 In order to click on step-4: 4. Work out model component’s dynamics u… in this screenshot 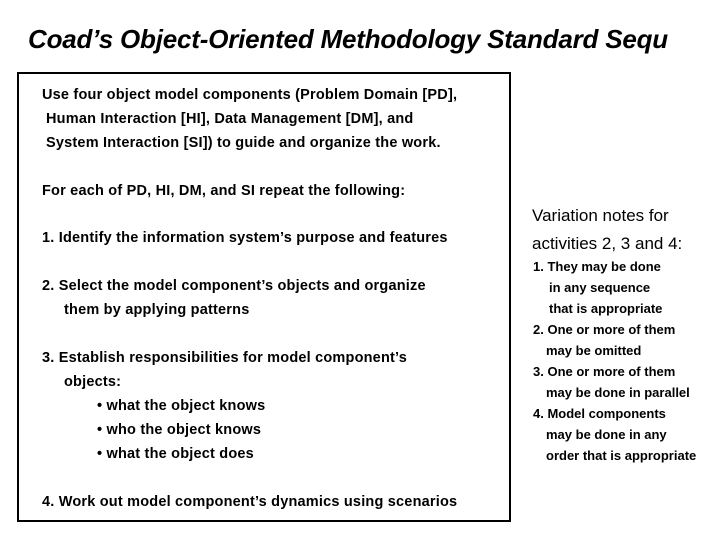, I will do `click(250, 502)`.